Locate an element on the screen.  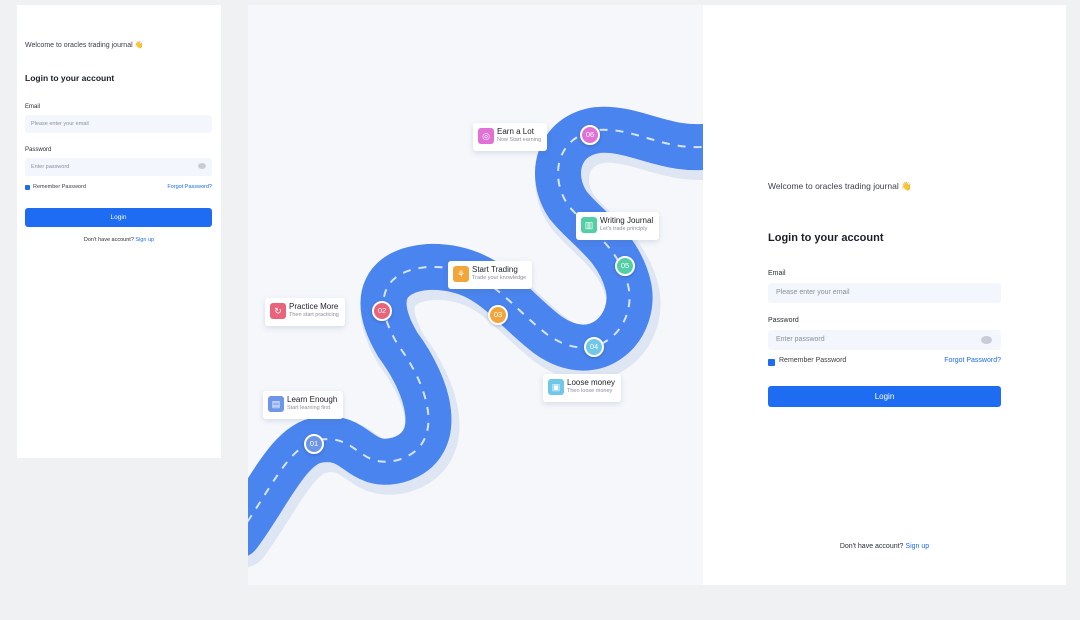
step-title: Earn a Lot is located at coordinates (515, 131).